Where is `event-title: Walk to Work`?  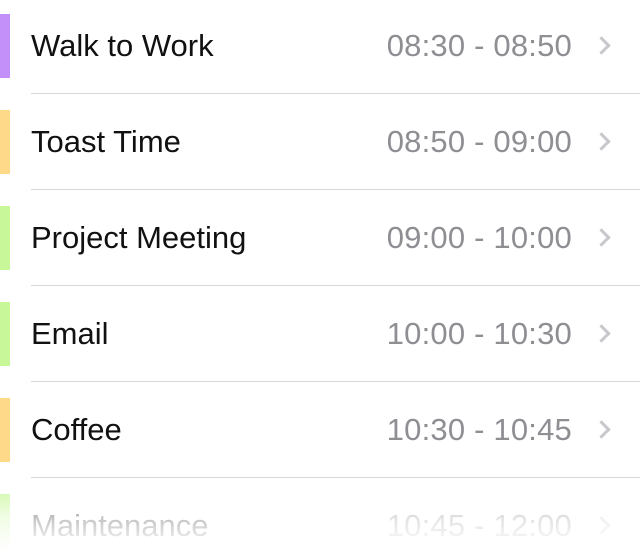
event-title: Walk to Work is located at coordinates (122, 45).